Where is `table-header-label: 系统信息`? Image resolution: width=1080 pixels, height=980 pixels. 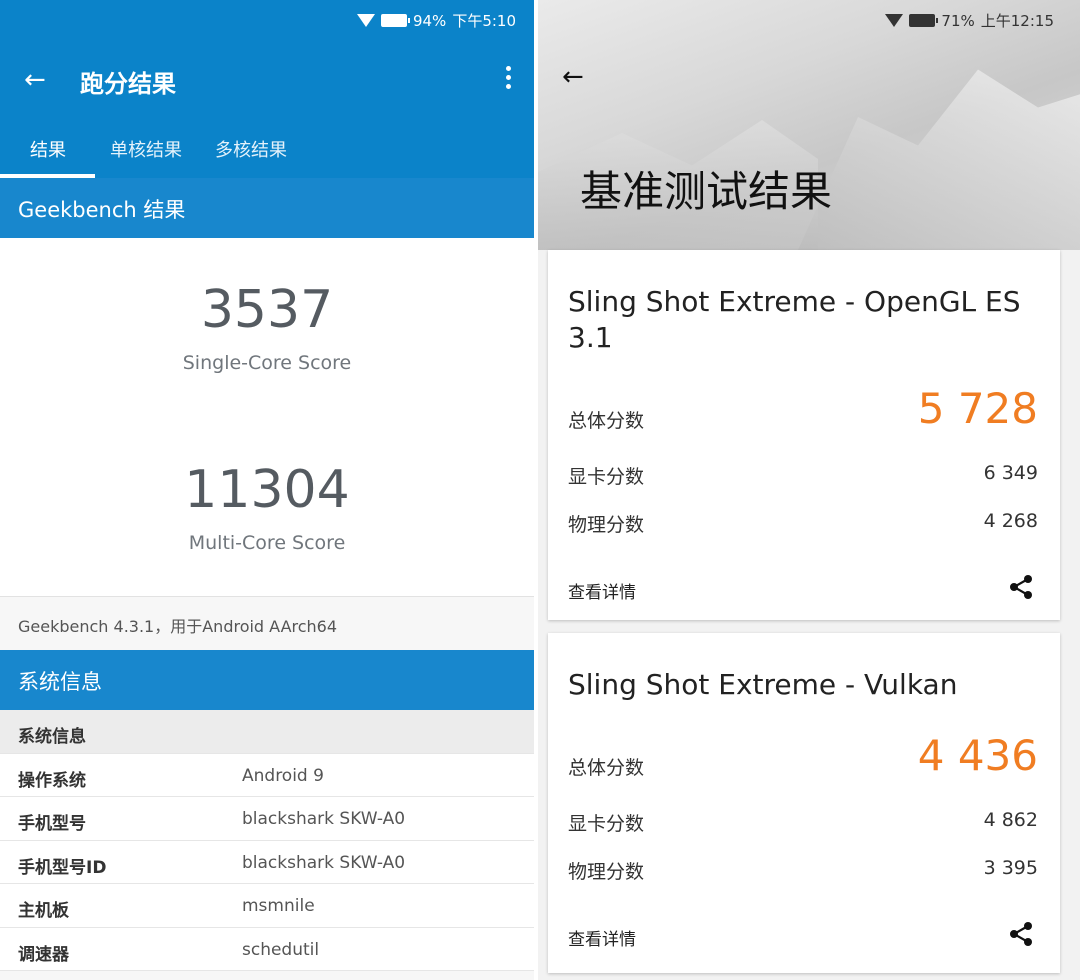
table-header-label: 系统信息 is located at coordinates (52, 737).